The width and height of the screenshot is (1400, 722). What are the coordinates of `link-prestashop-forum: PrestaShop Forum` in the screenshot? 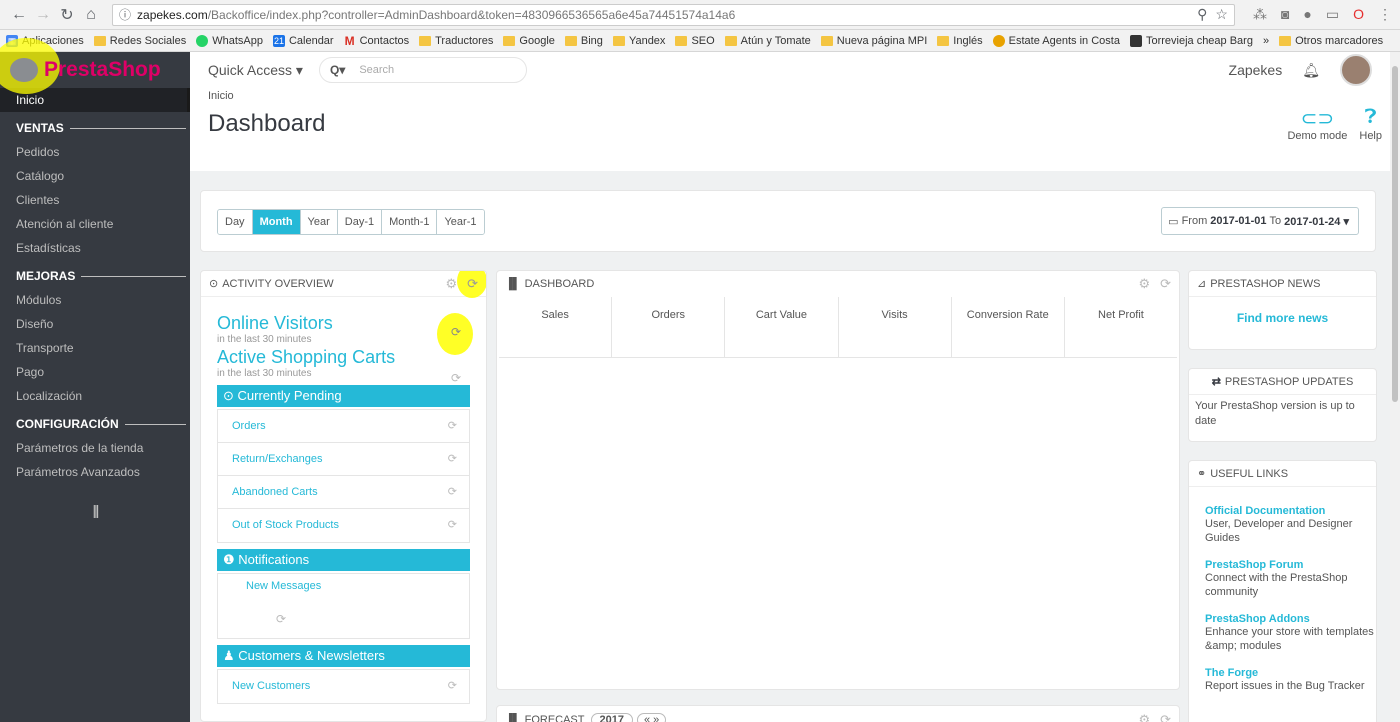 It's located at (1290, 565).